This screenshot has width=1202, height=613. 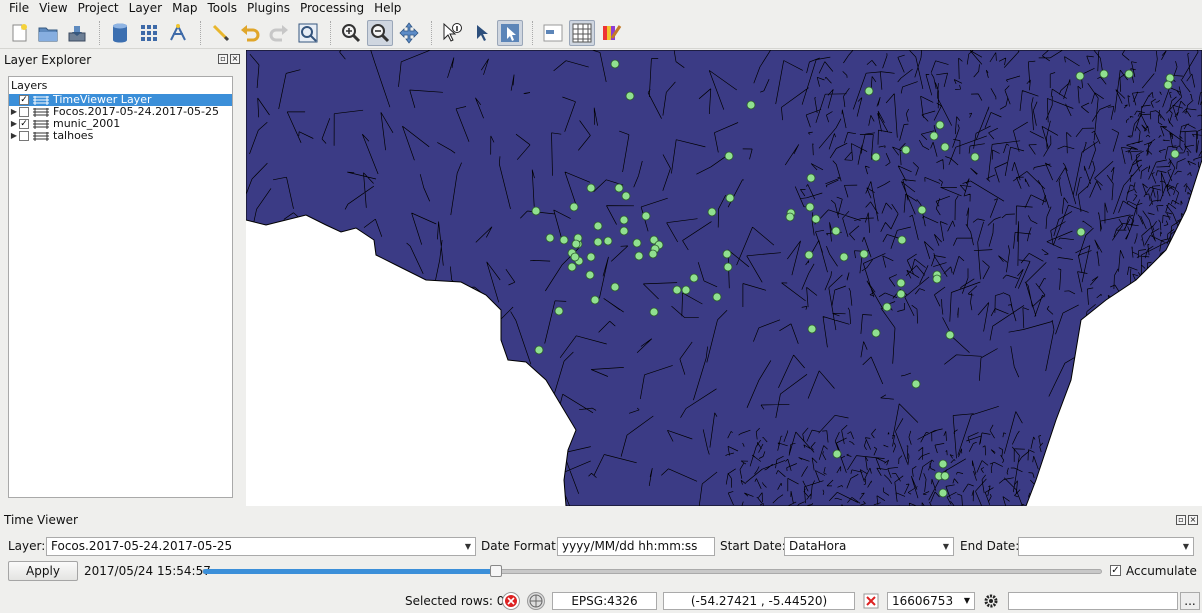 I want to click on pan-icon, so click(x=409, y=33).